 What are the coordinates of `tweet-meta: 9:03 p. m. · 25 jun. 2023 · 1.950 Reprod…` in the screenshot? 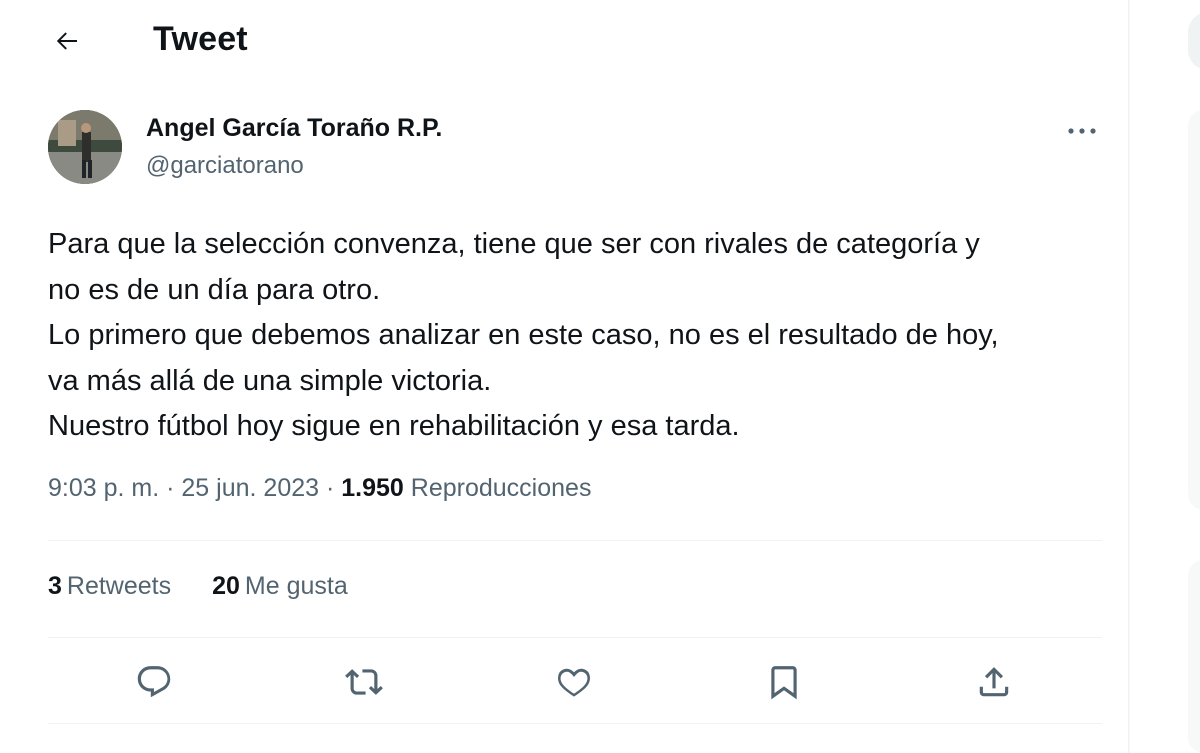 It's located at (319, 488).